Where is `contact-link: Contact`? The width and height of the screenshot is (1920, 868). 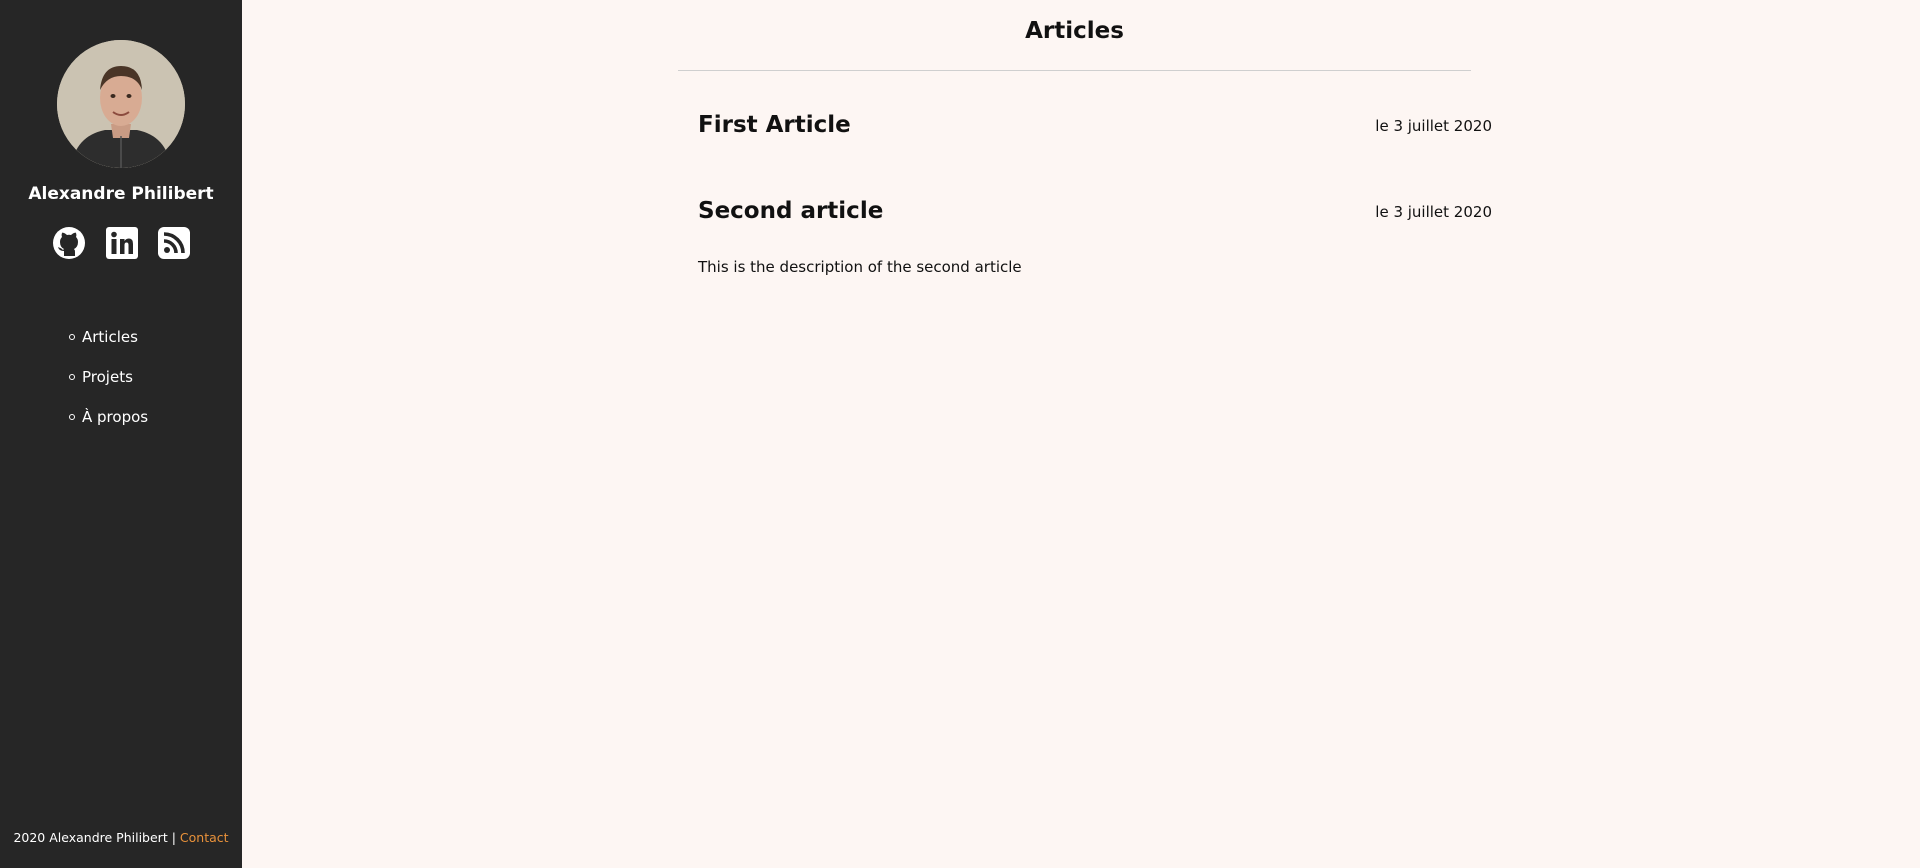
contact-link: Contact is located at coordinates (204, 837).